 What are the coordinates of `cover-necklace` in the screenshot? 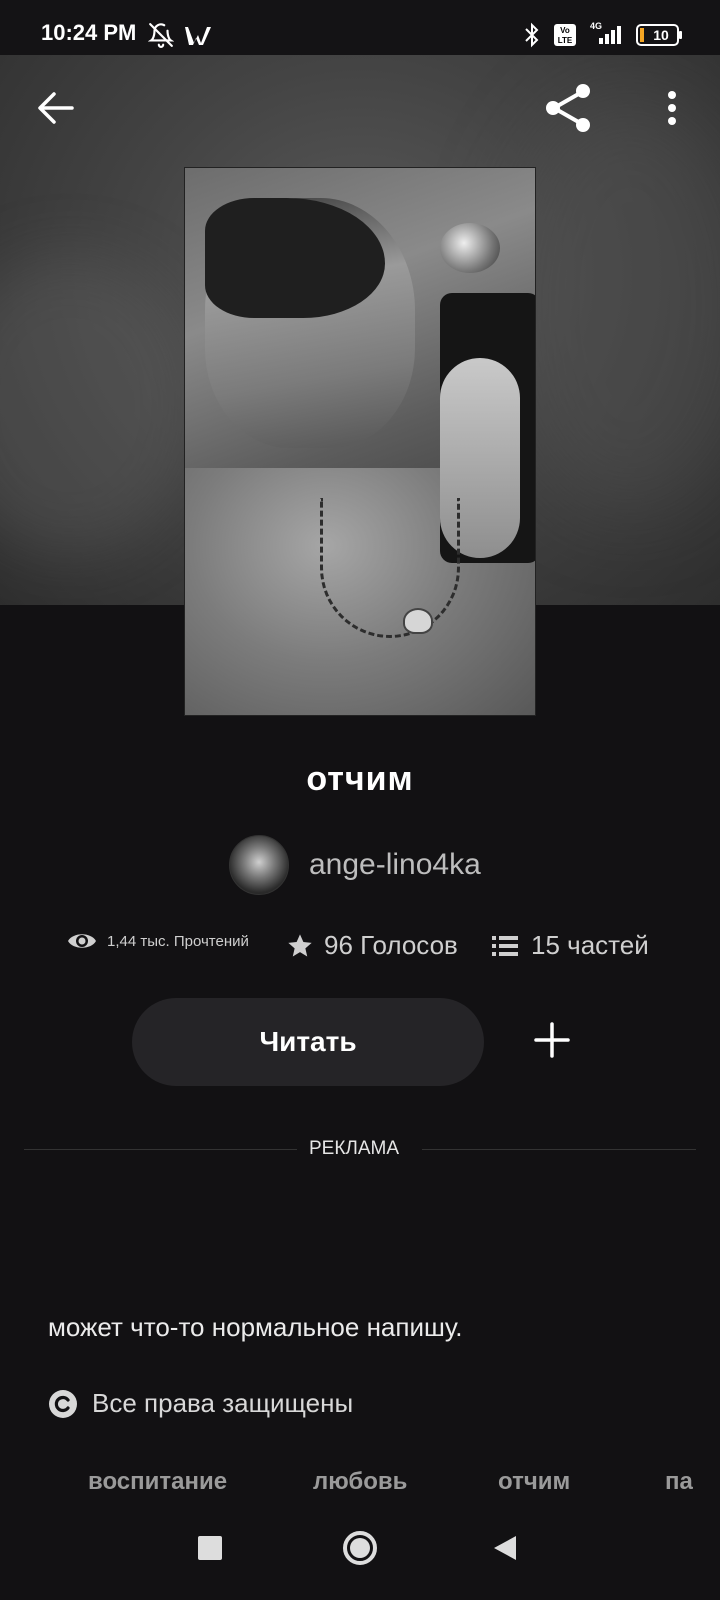 It's located at (390, 568).